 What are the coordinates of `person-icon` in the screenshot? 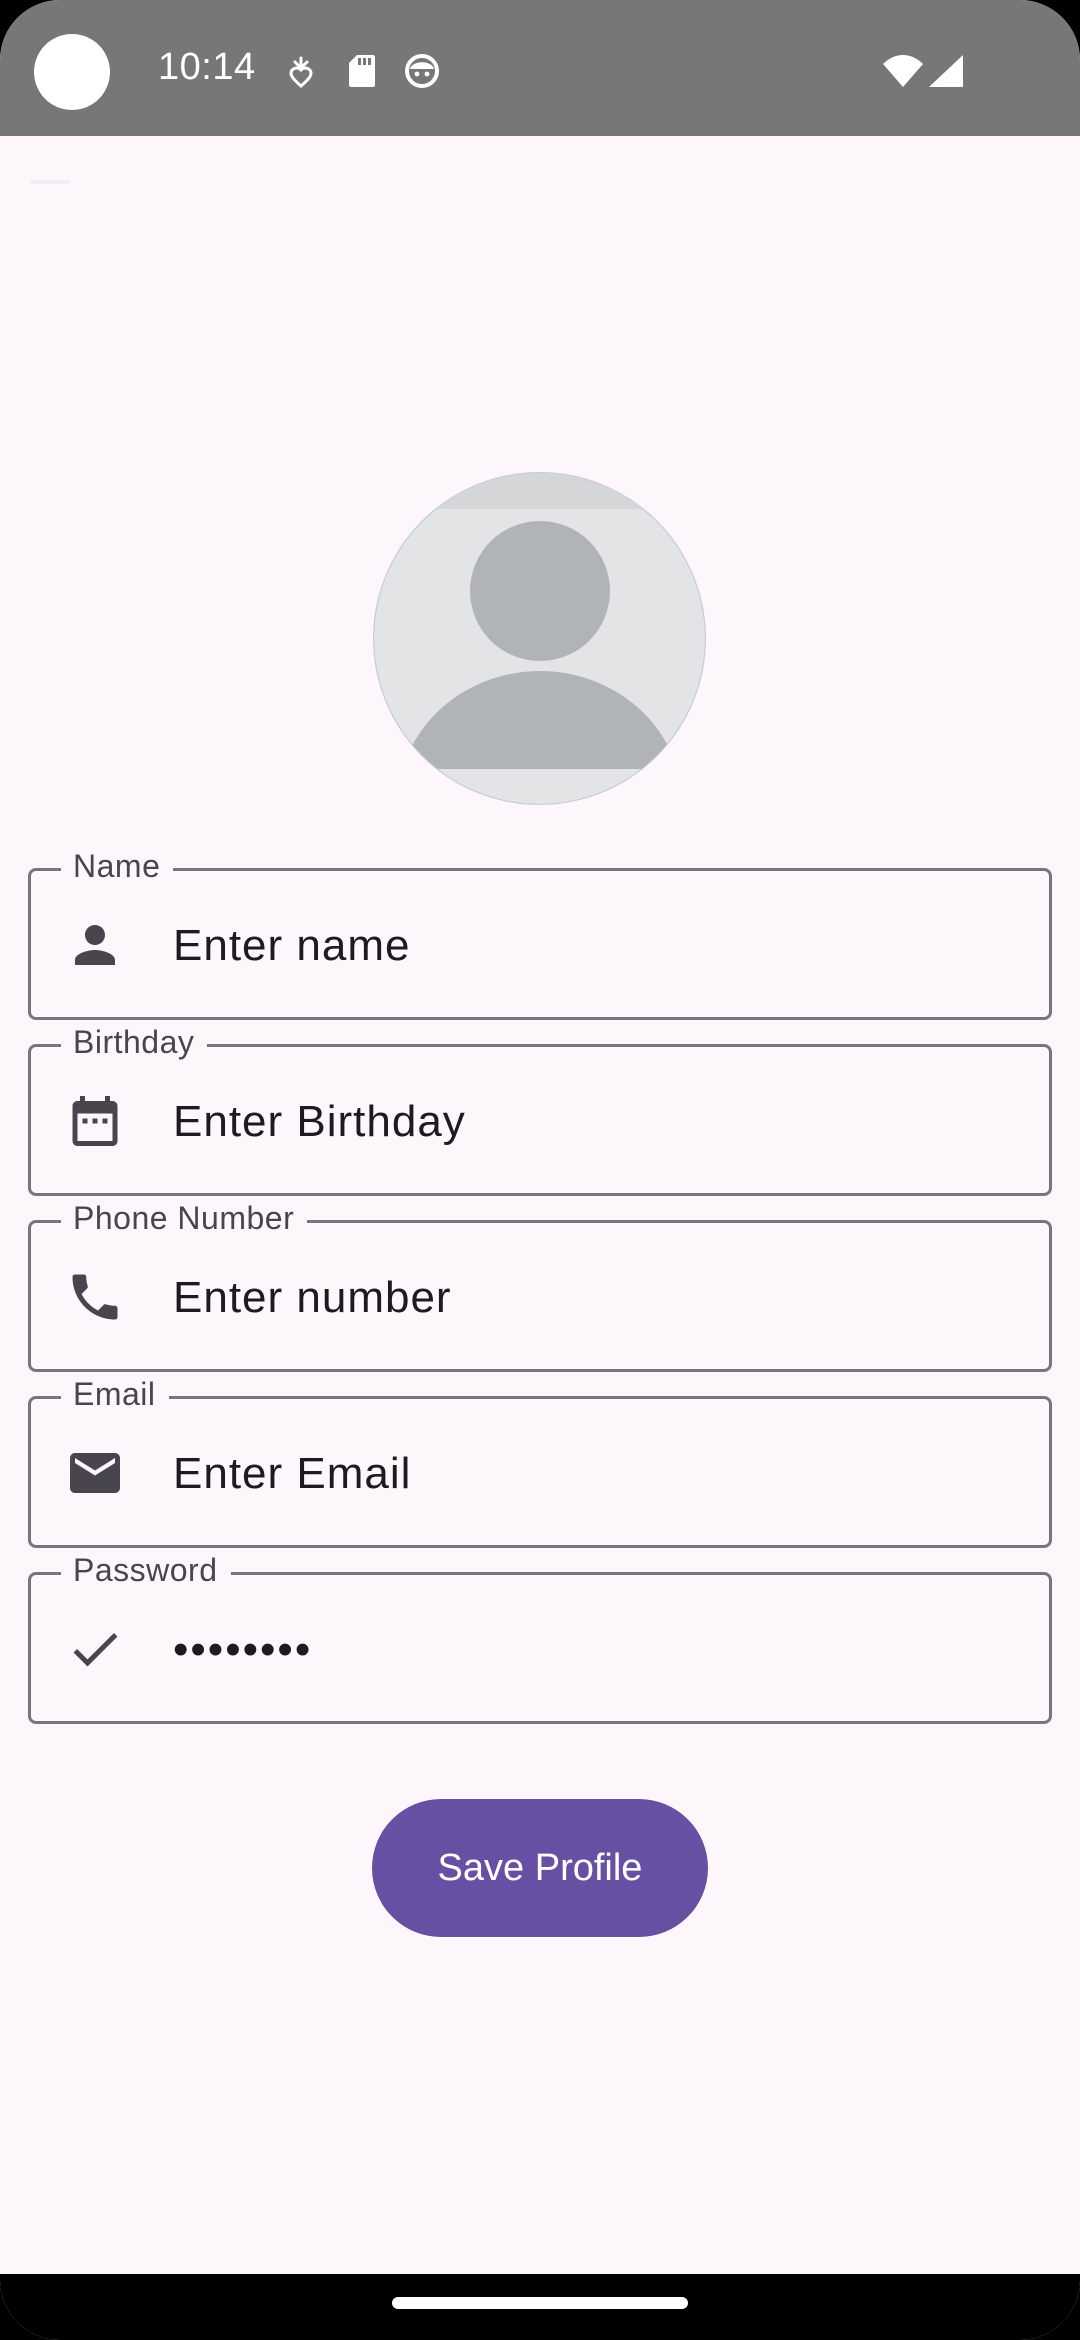 It's located at (95, 945).